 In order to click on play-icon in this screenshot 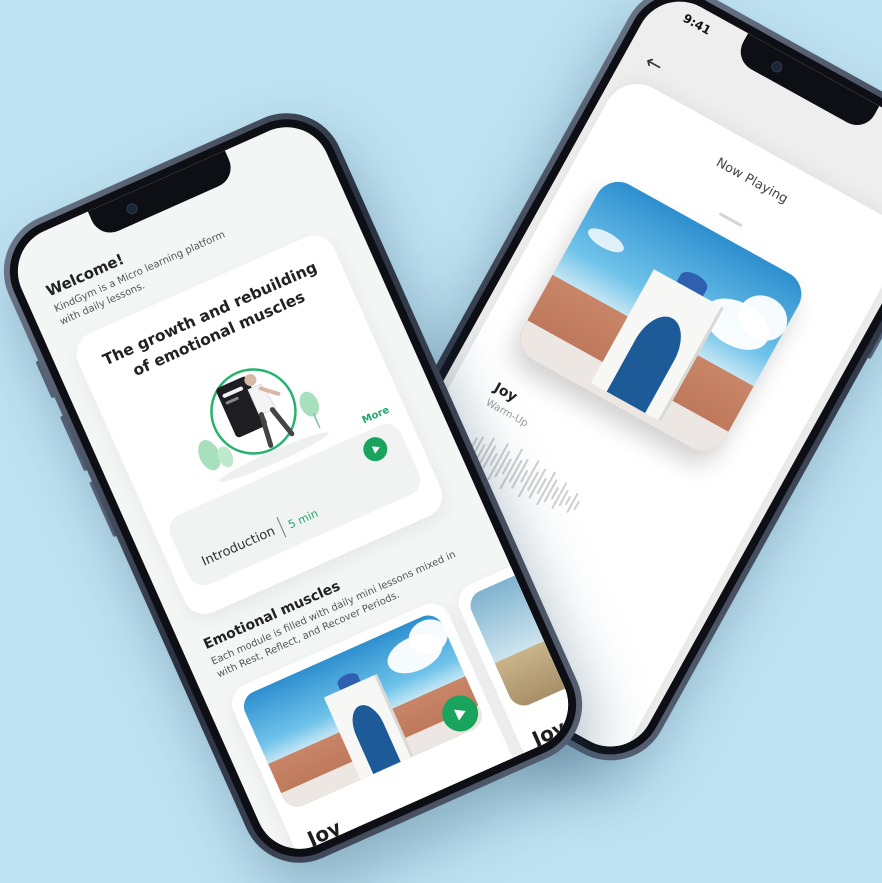, I will do `click(375, 449)`.